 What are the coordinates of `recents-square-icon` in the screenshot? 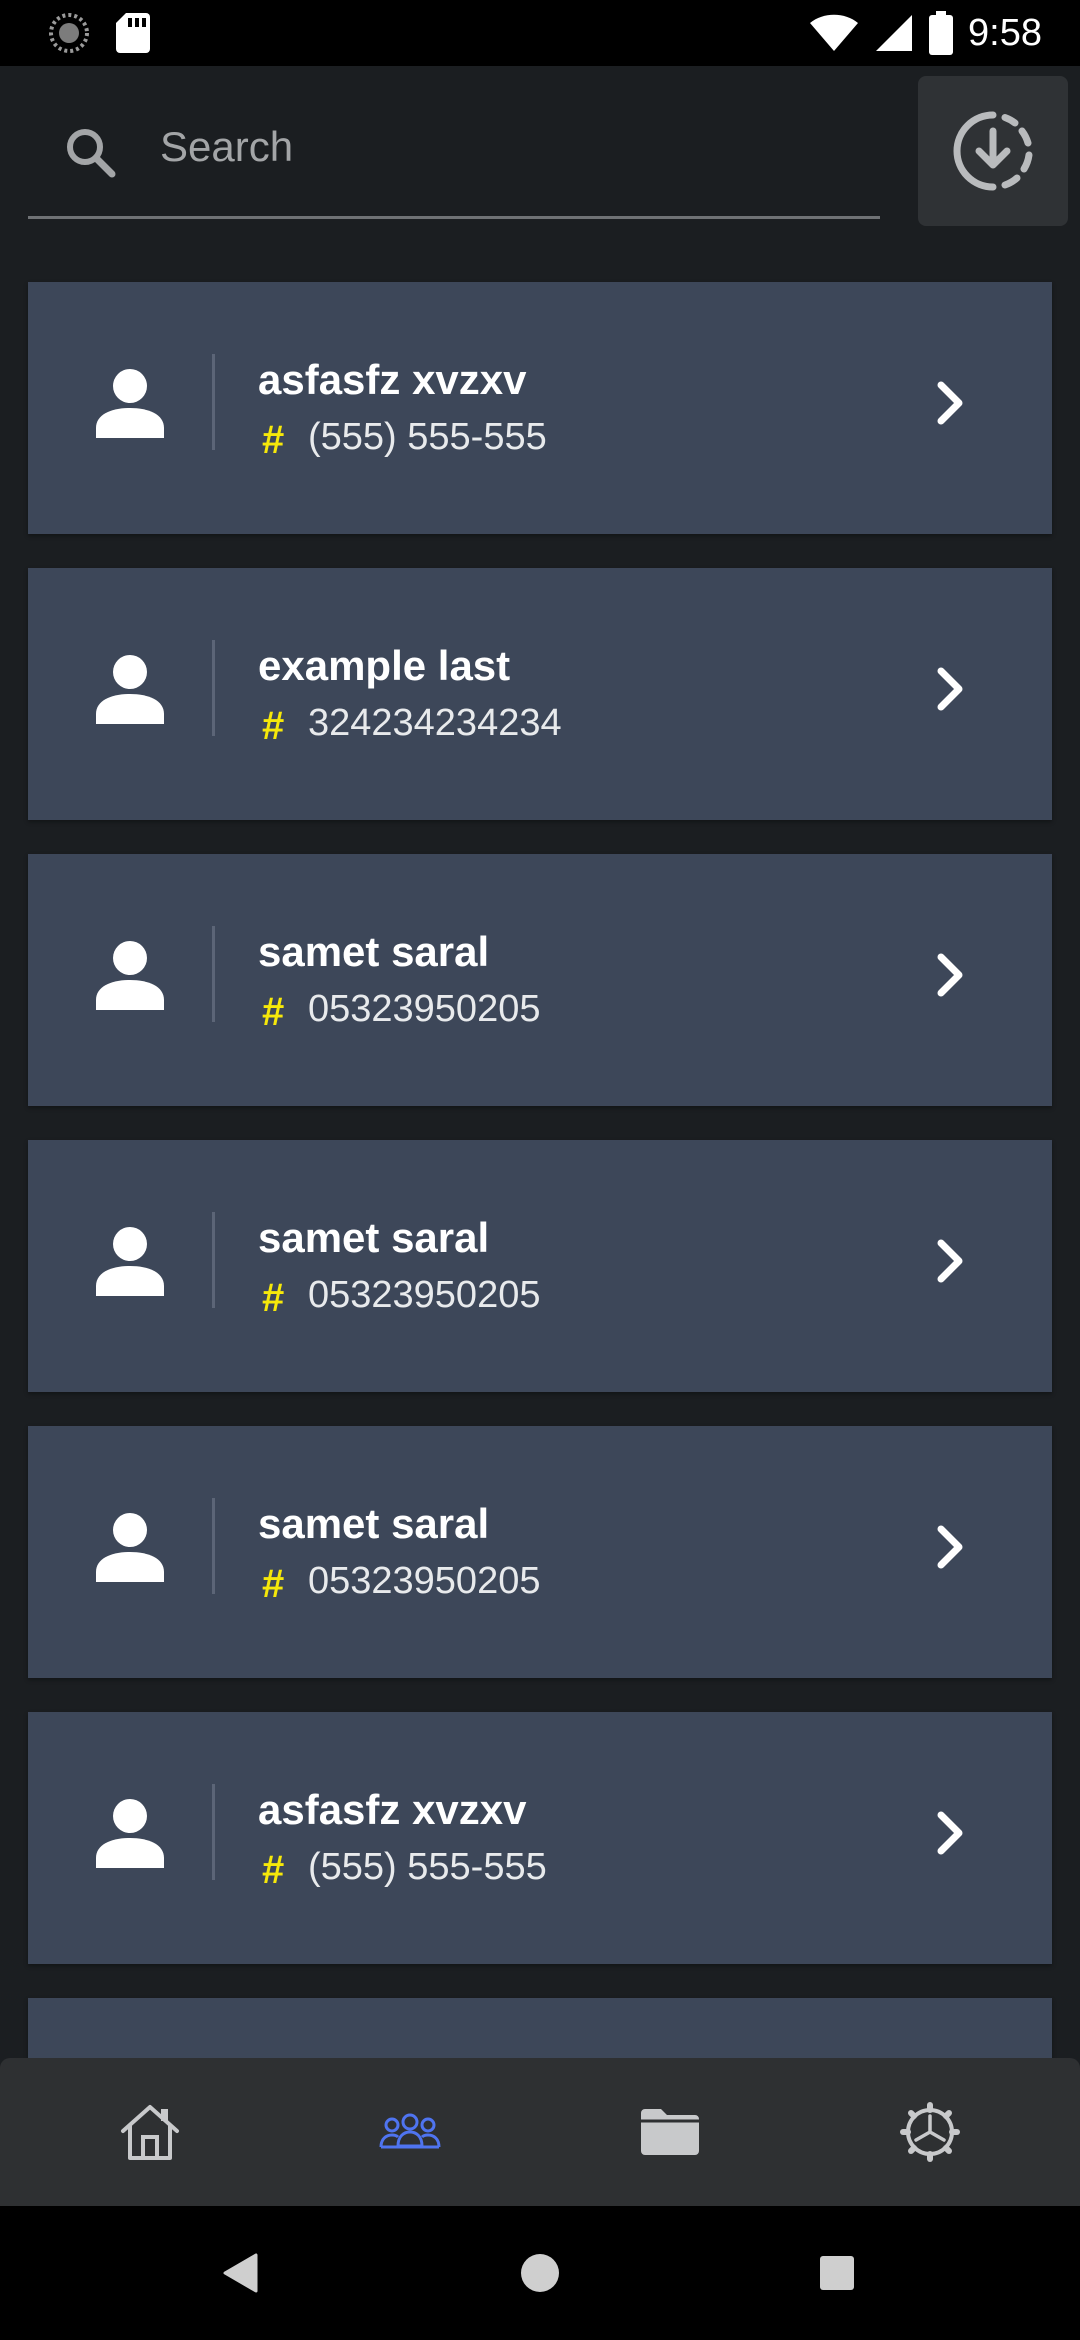 It's located at (837, 2273).